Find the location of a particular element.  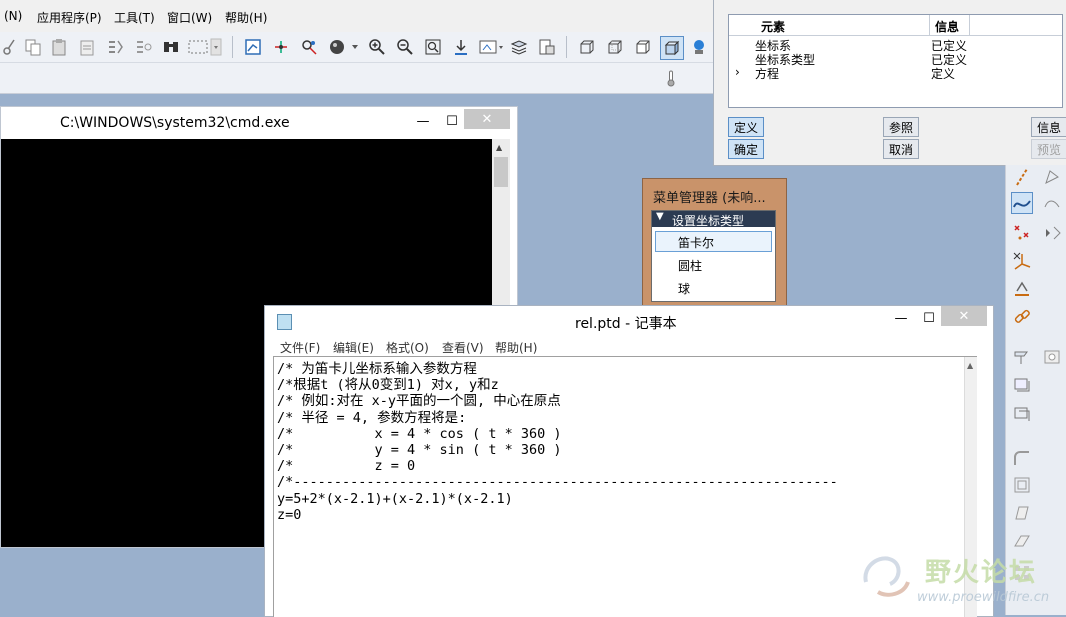

reference-button: 参照 is located at coordinates (901, 127).